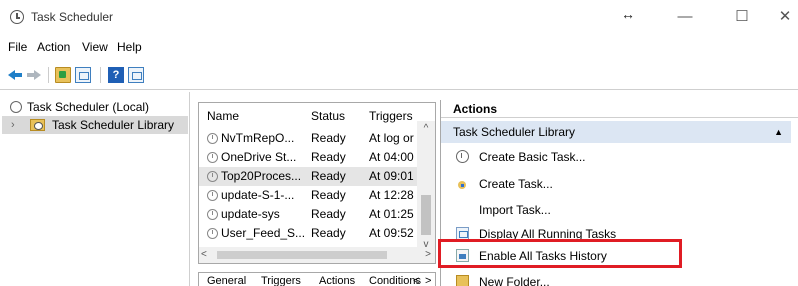 The height and width of the screenshot is (286, 798). What do you see at coordinates (72, 17) in the screenshot?
I see `window-title: Task Scheduler` at bounding box center [72, 17].